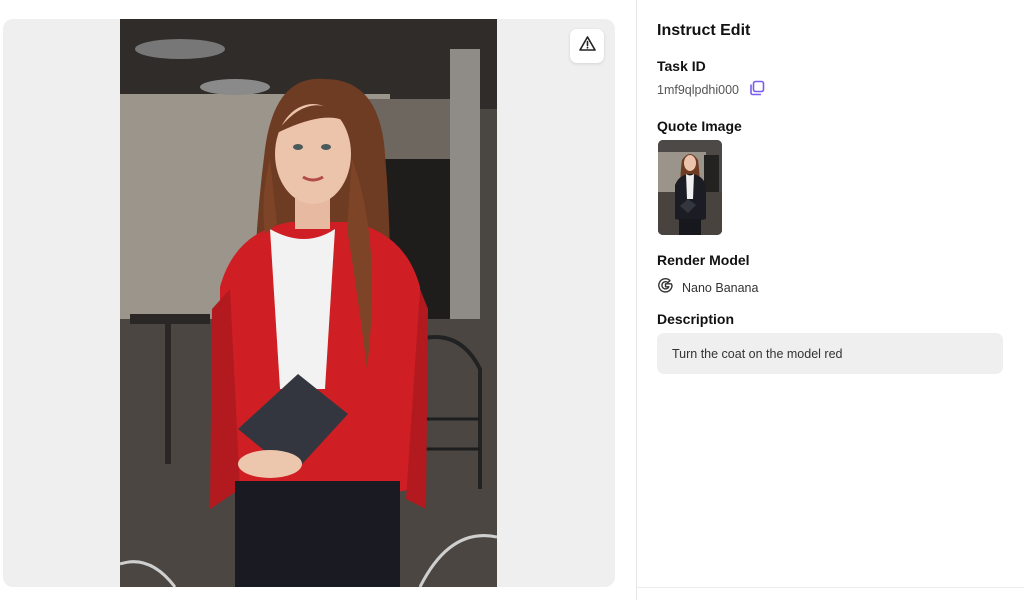  What do you see at coordinates (720, 288) in the screenshot?
I see `render-model-value: Nano Banana` at bounding box center [720, 288].